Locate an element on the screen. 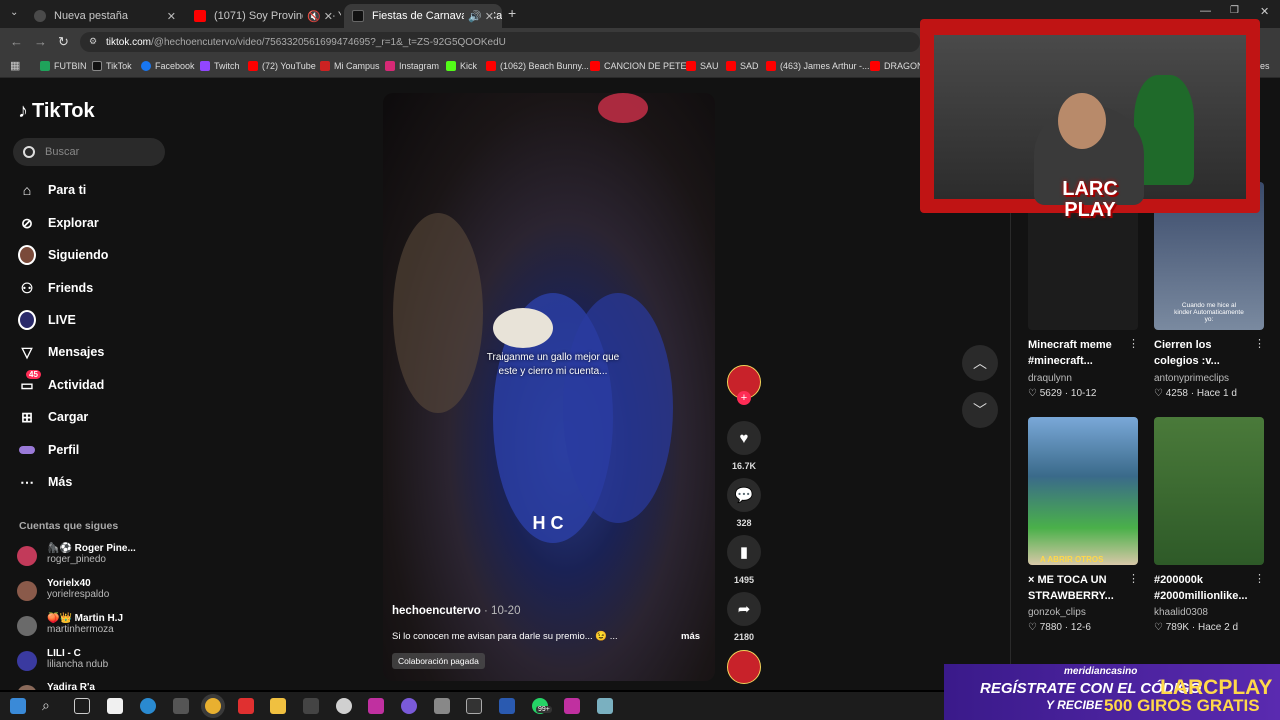  window-close-icon: ✕ is located at coordinates (1264, 11).